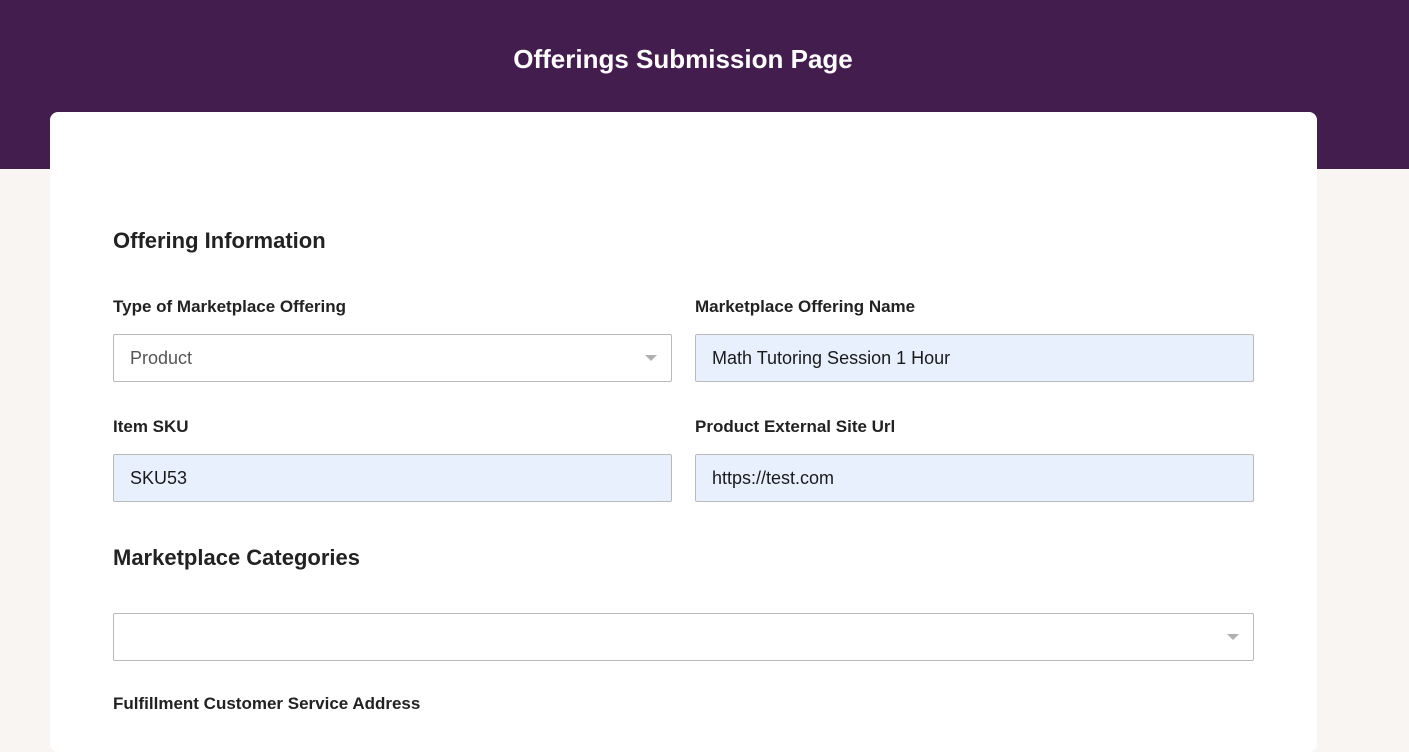 This screenshot has height=752, width=1409. Describe the element at coordinates (159, 478) in the screenshot. I see `item-sku-value: SKU53` at that location.